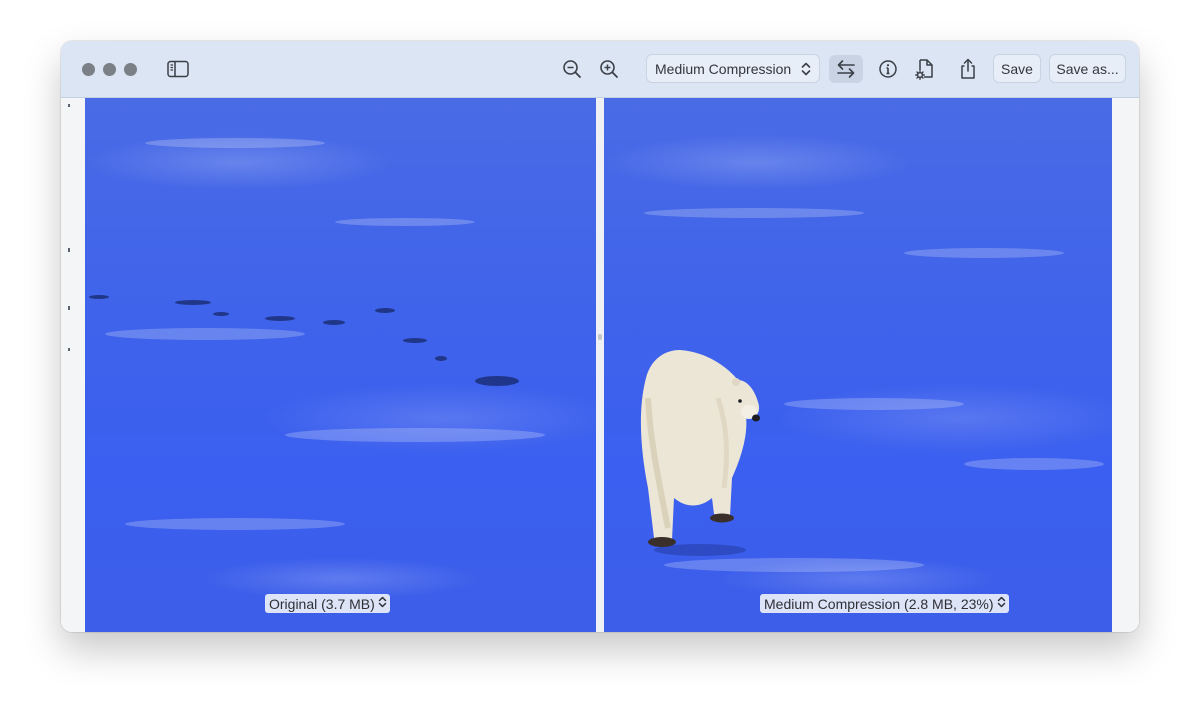 This screenshot has width=1200, height=713. Describe the element at coordinates (1125, 365) in the screenshot. I see `right-gutter` at that location.